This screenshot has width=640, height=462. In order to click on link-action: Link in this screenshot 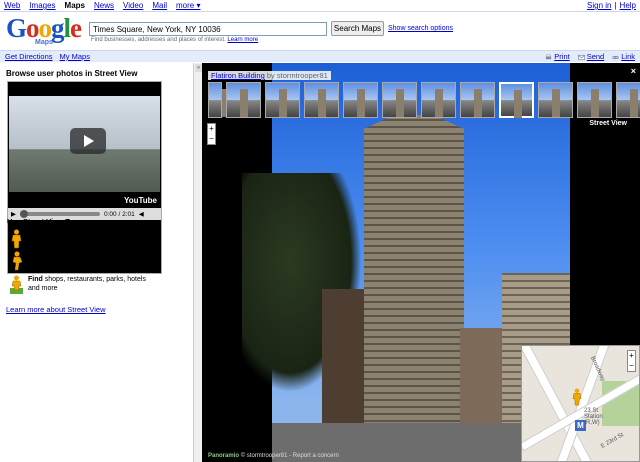, I will do `click(623, 56)`.